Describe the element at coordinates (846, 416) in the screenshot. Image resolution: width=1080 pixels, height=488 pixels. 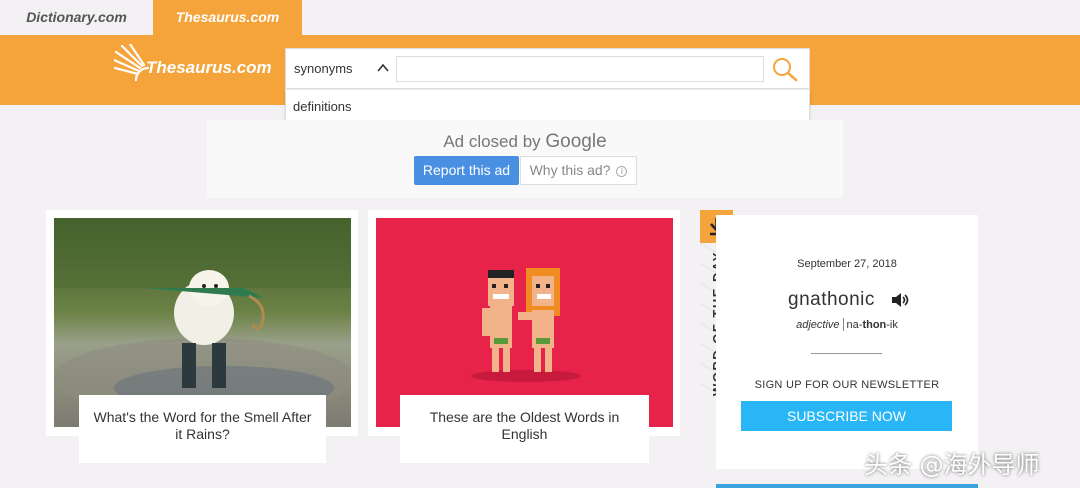
I see `subscribe-button: SUBSCRIBE NOW` at that location.